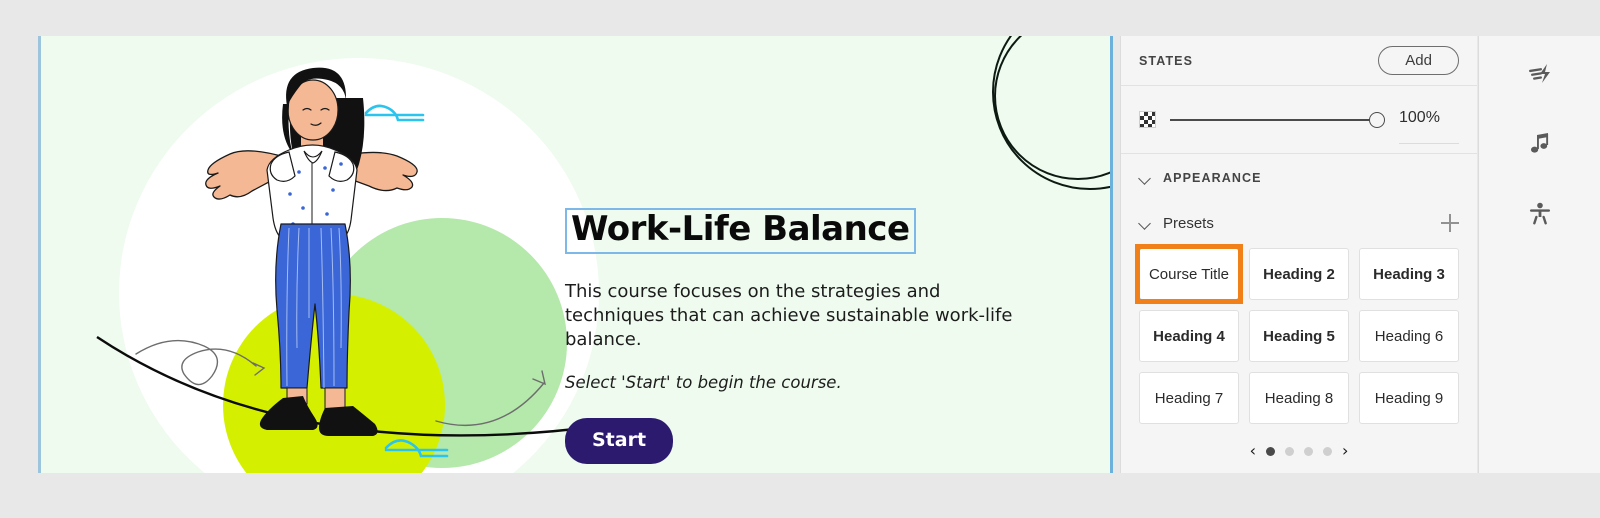 This screenshot has height=518, width=1600. I want to click on preset-card-heading-4: Heading 4, so click(1189, 336).